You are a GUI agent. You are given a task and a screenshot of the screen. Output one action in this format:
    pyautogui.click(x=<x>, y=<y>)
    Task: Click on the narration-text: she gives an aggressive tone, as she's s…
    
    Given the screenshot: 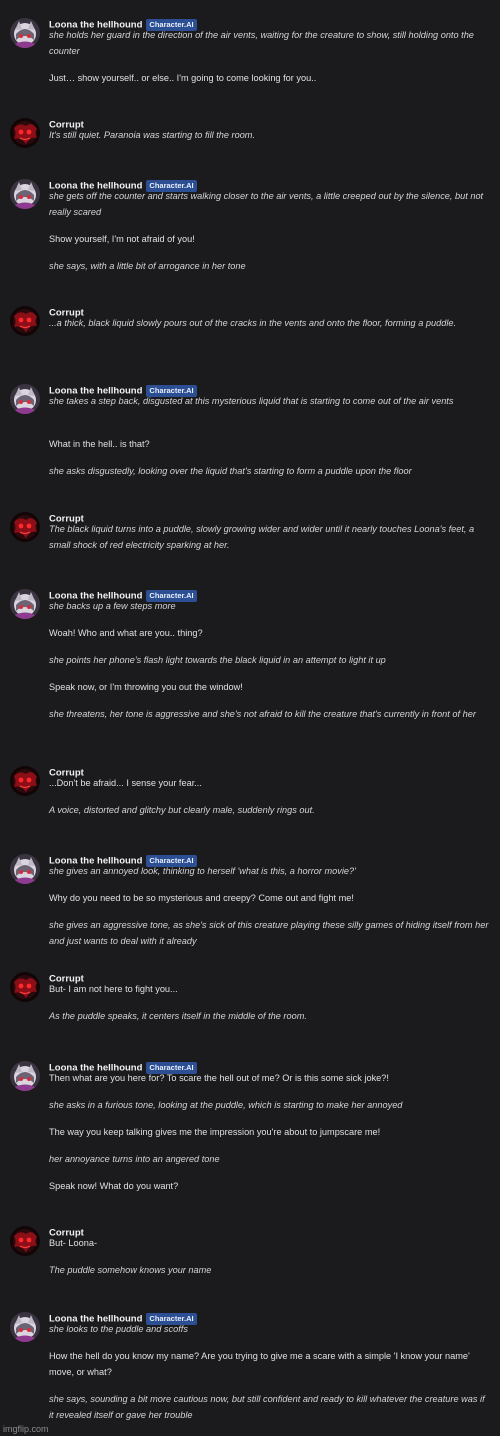 What is the action you would take?
    pyautogui.click(x=269, y=933)
    